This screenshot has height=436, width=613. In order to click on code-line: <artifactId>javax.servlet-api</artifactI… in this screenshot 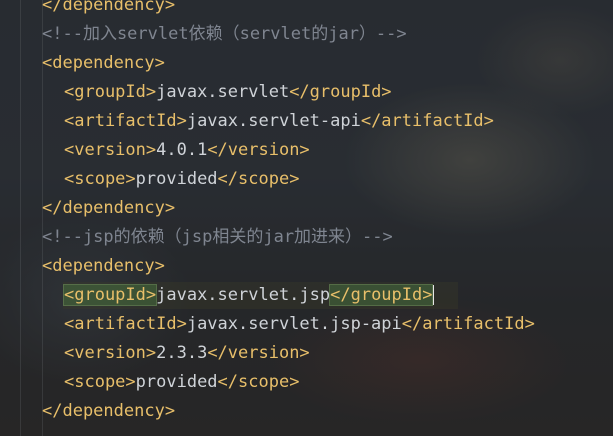, I will do `click(279, 121)`.